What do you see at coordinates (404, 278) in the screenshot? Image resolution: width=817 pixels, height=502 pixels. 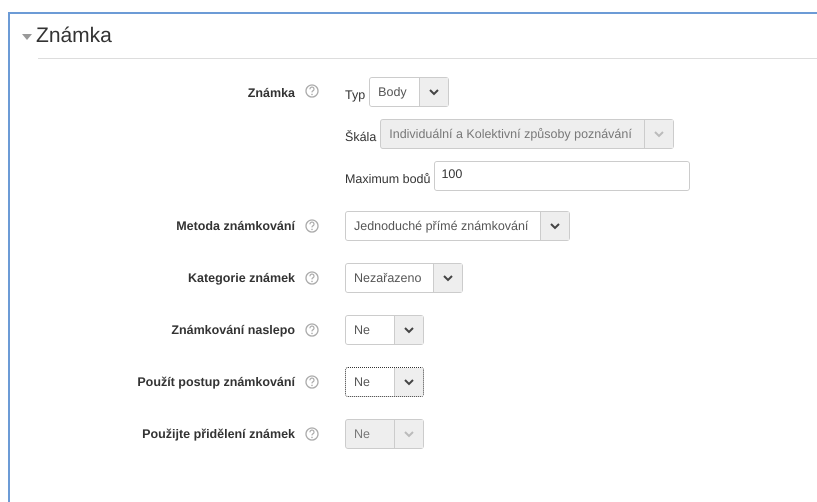 I see `dropdown: Nezařazeno` at bounding box center [404, 278].